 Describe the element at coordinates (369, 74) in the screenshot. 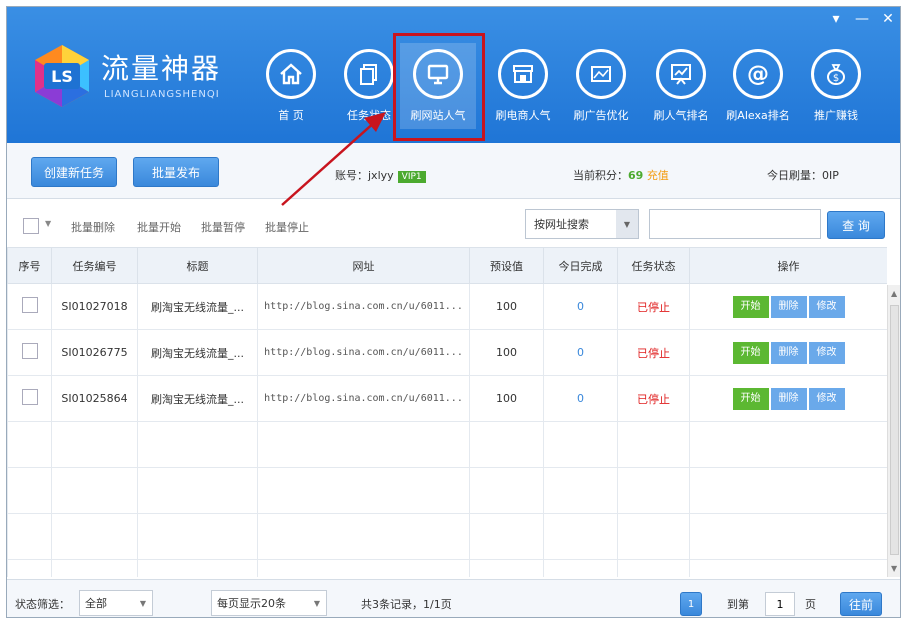

I see `document-icon` at that location.